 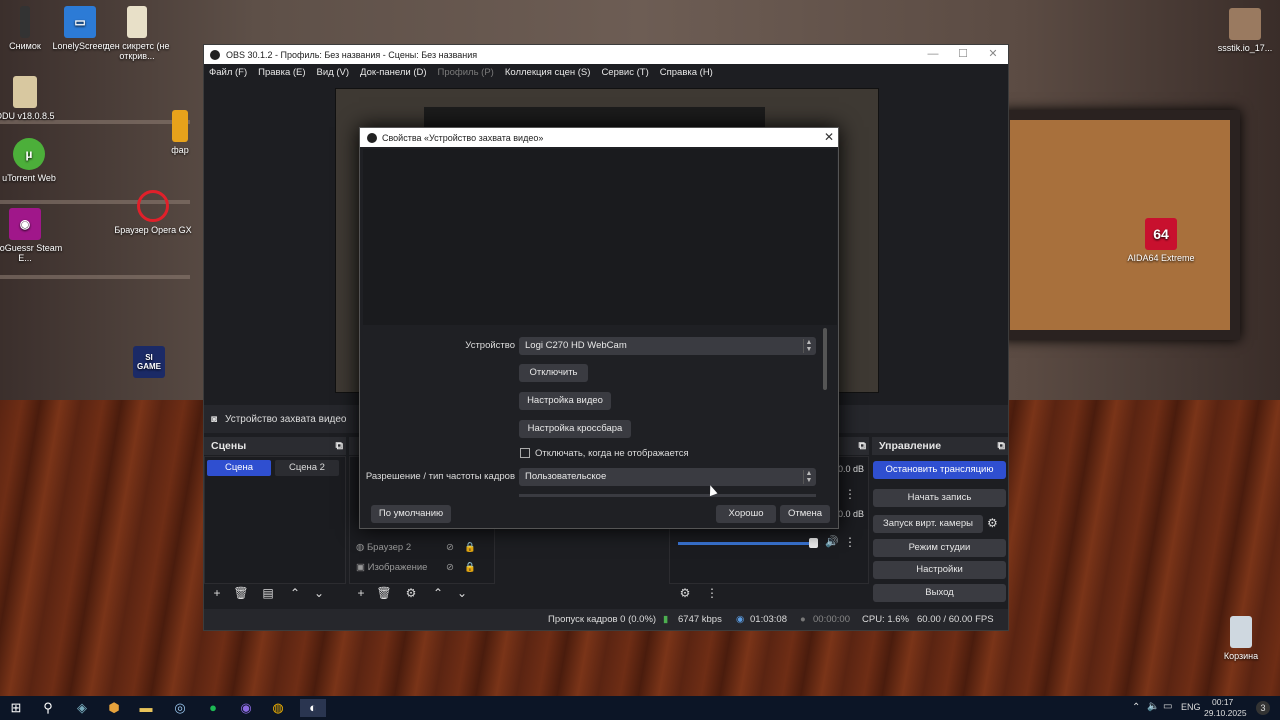 What do you see at coordinates (217, 593) in the screenshot?
I see `add-scene-icon: +` at bounding box center [217, 593].